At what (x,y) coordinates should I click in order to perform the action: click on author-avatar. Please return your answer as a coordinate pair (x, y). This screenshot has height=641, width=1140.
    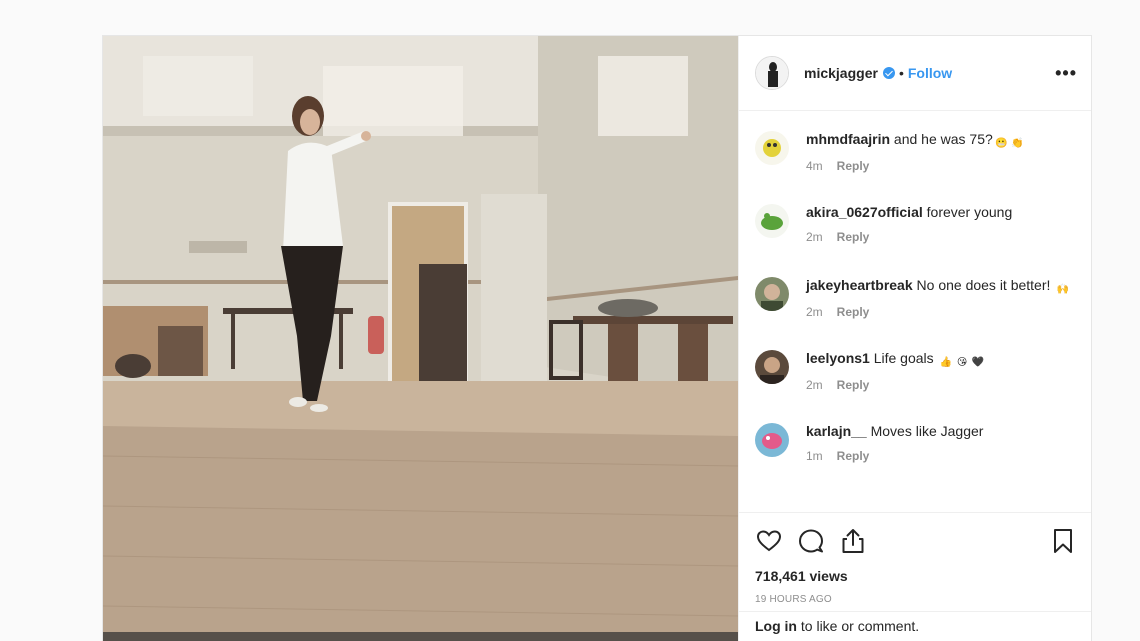
    Looking at the image, I should click on (772, 73).